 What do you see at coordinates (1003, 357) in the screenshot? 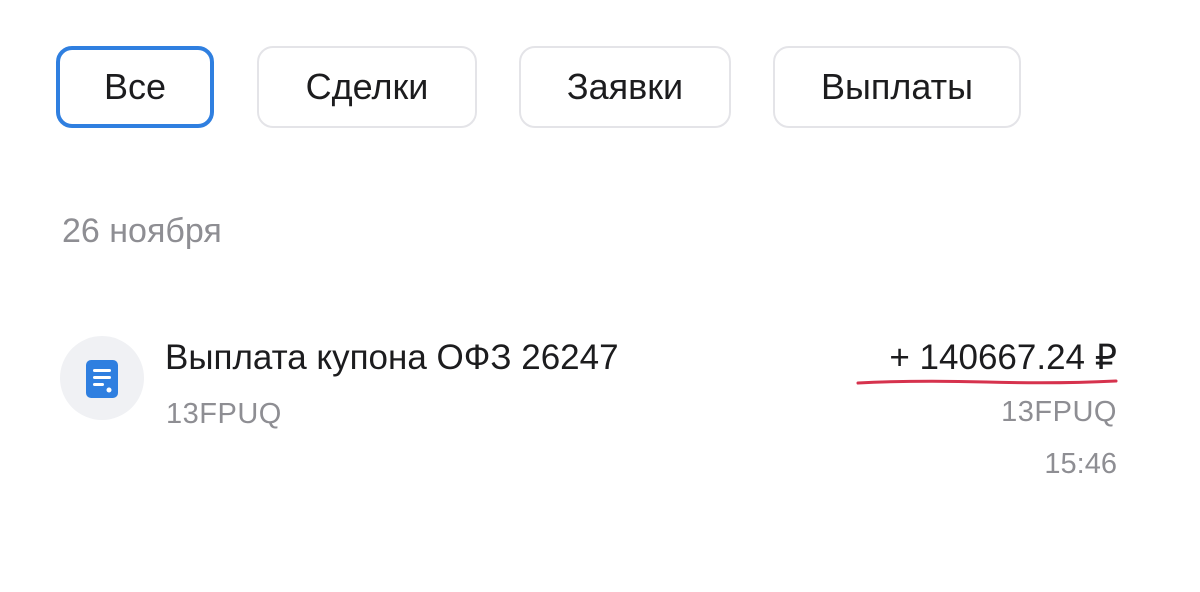
I see `transaction-amount: + 140667.24 ₽` at bounding box center [1003, 357].